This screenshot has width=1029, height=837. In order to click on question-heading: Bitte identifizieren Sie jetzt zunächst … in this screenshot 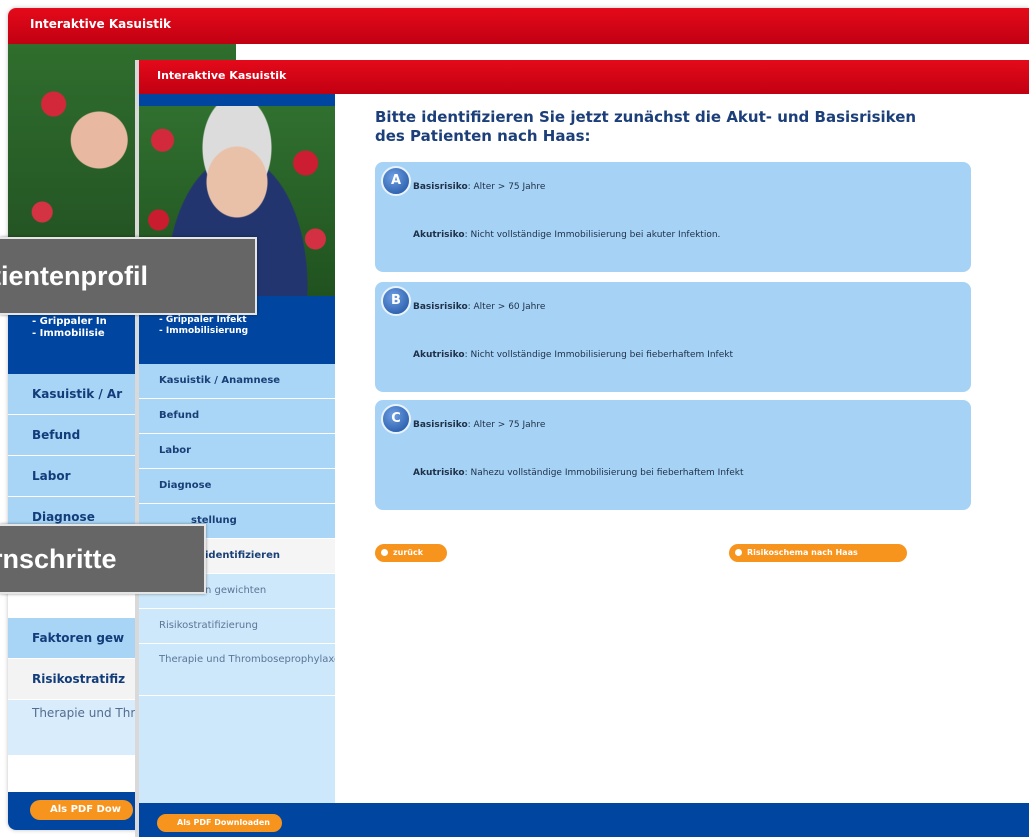, I will do `click(646, 126)`.